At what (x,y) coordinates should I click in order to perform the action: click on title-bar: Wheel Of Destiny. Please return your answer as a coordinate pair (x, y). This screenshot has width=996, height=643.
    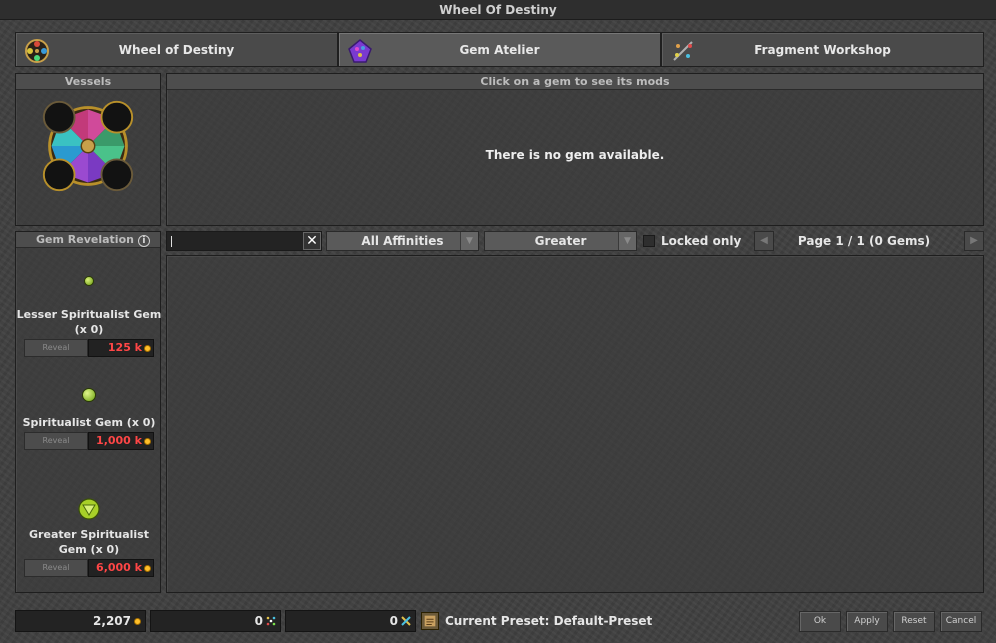
    Looking at the image, I should click on (498, 10).